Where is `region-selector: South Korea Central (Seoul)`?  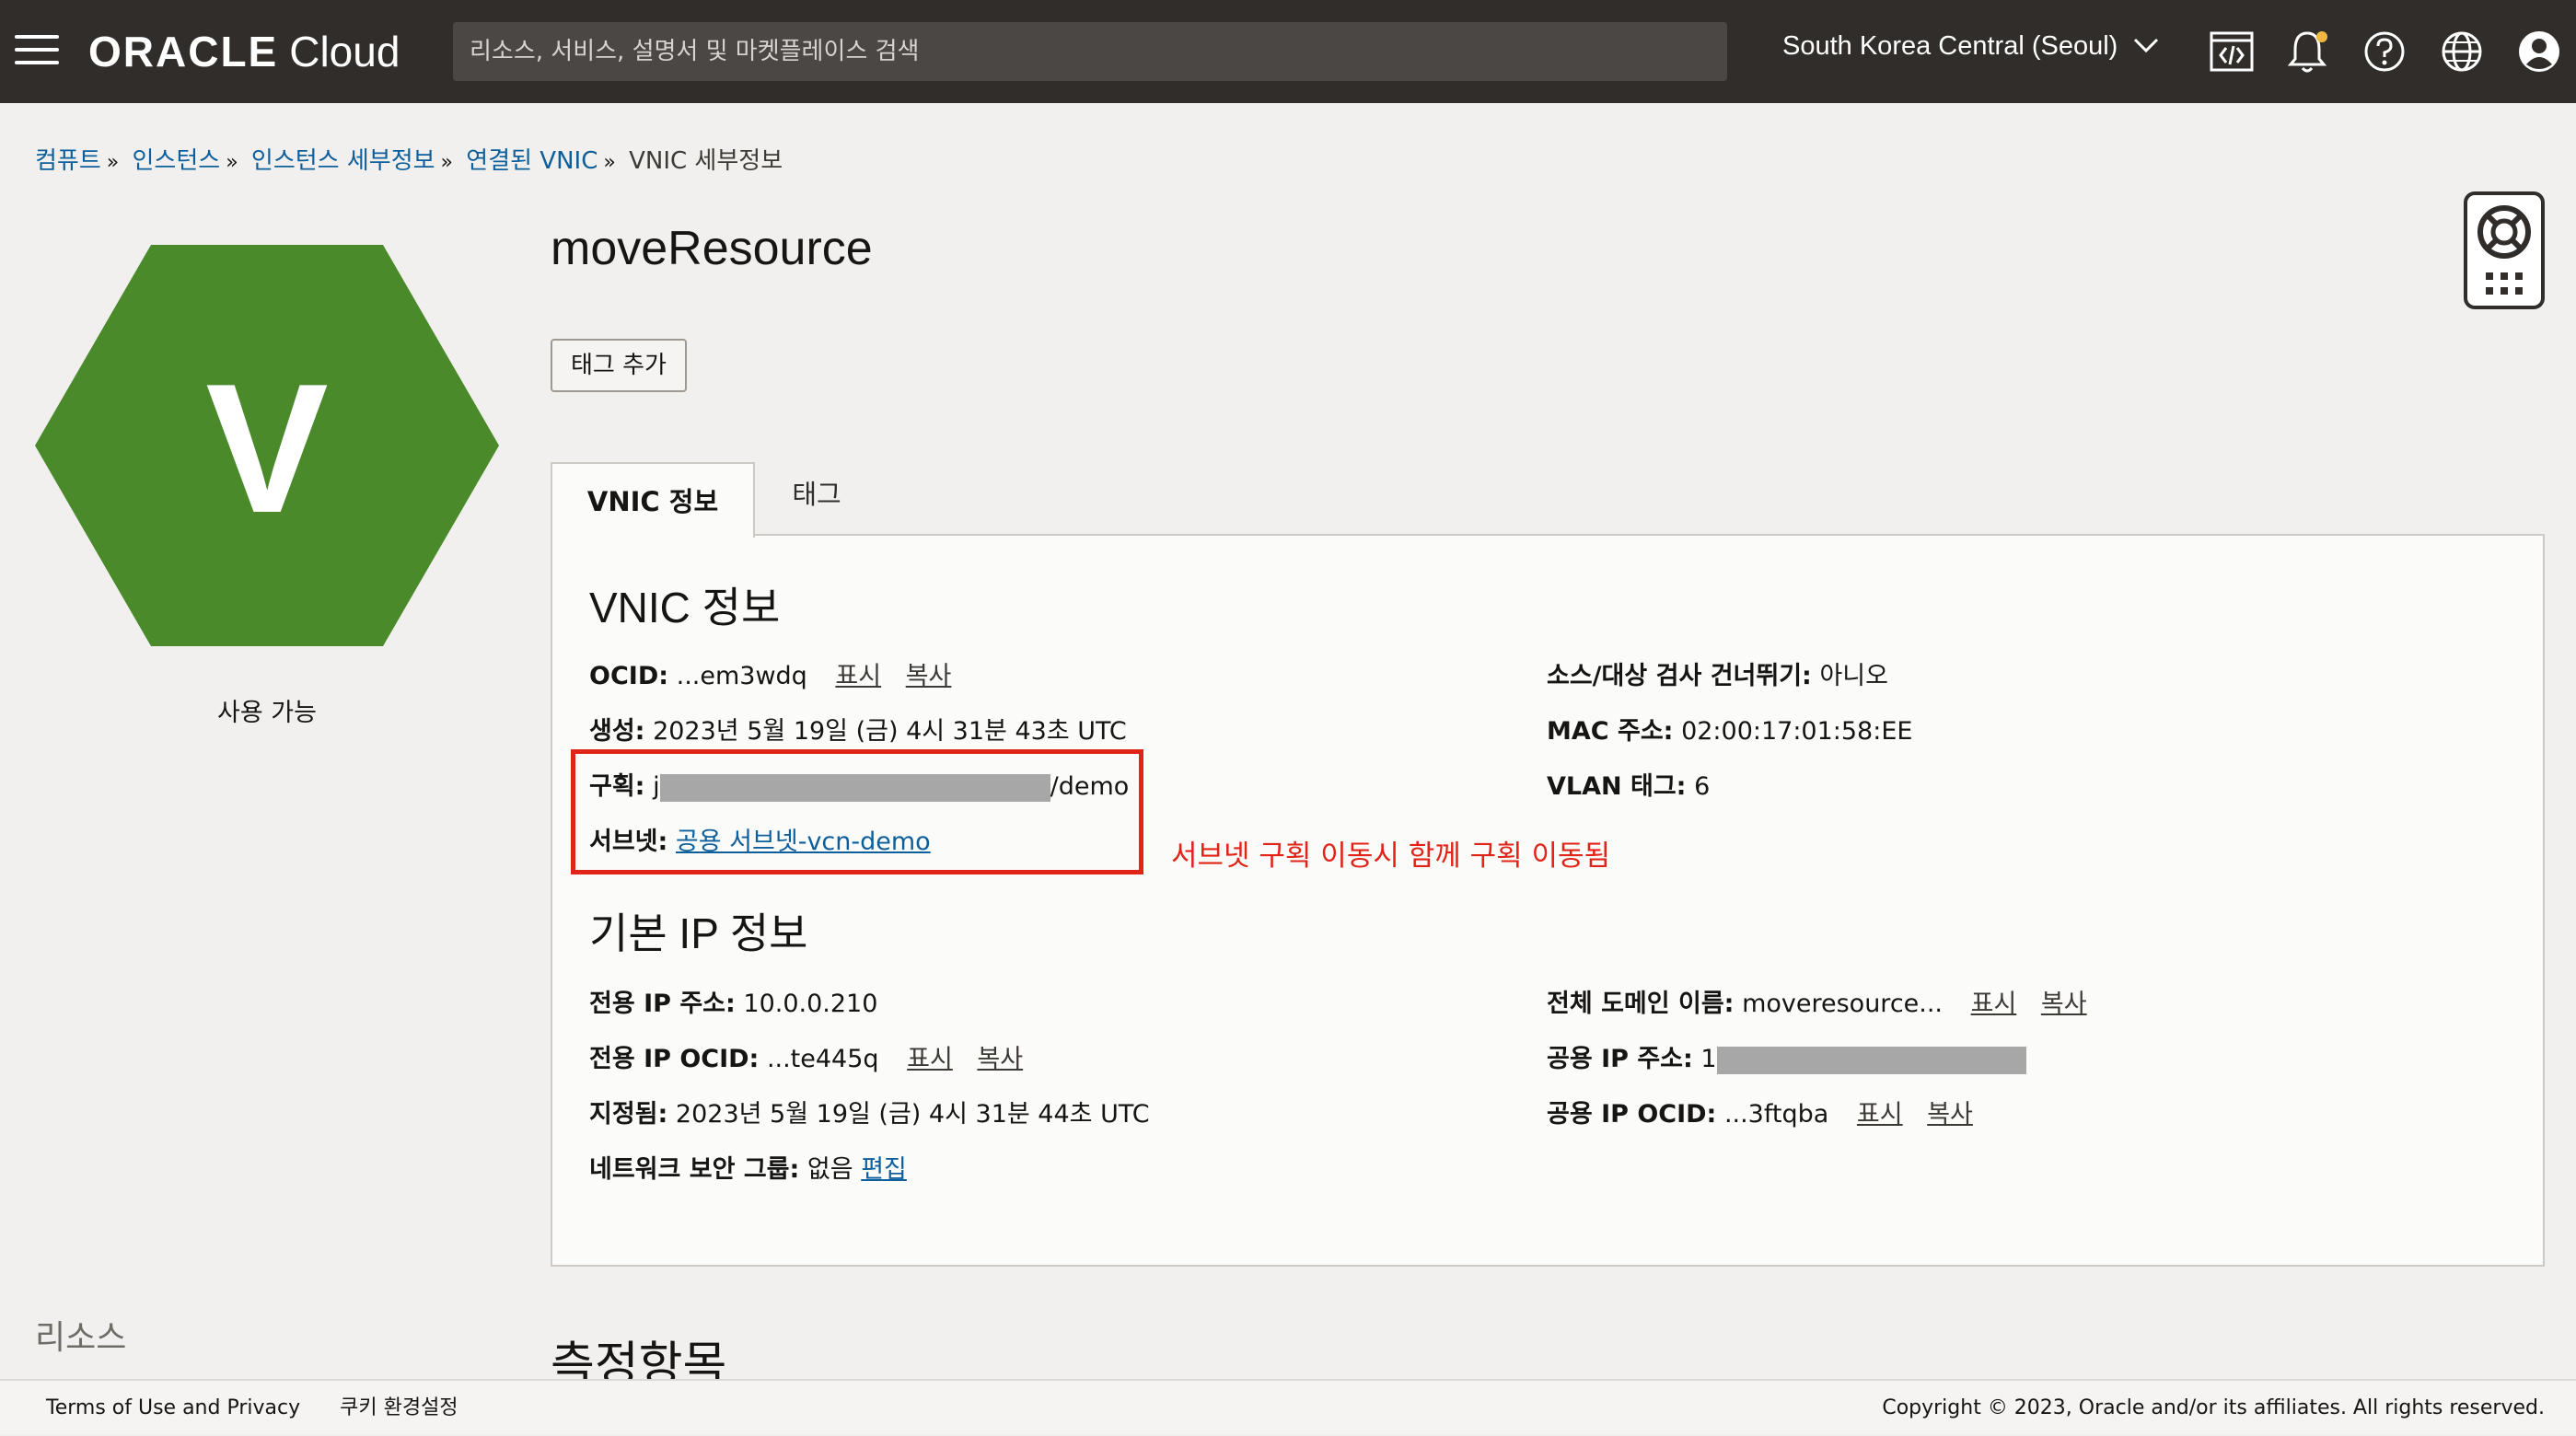 region-selector: South Korea Central (Seoul) is located at coordinates (1971, 46).